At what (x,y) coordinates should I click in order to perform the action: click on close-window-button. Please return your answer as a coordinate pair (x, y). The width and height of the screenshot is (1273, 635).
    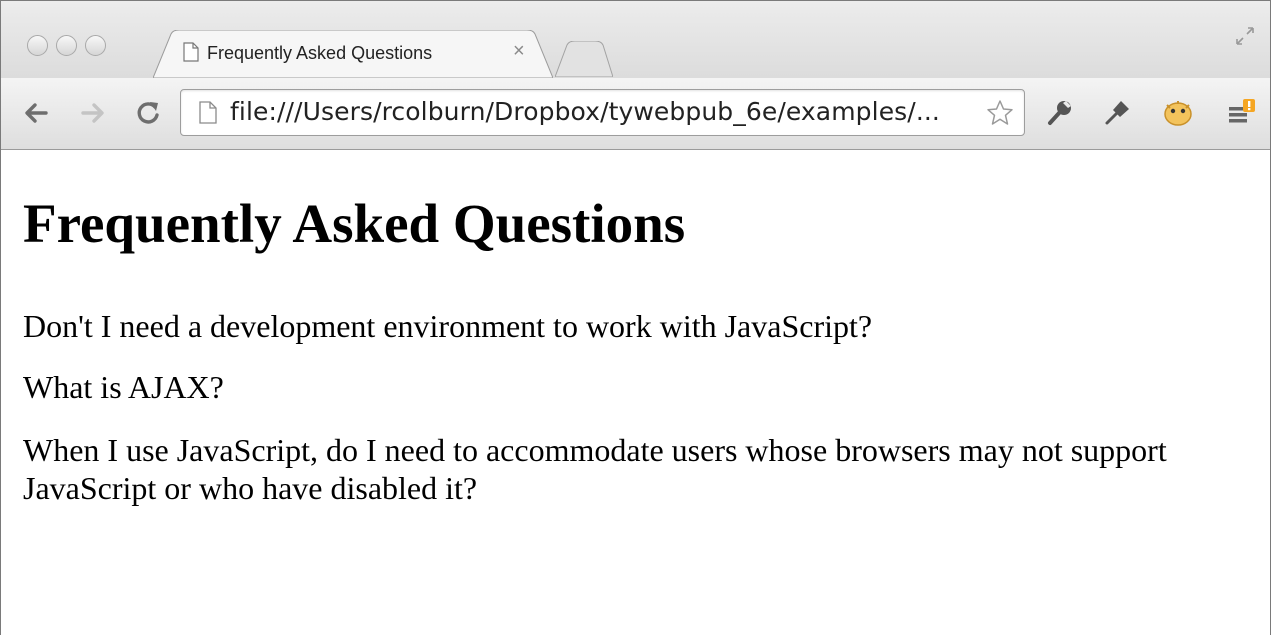
    Looking at the image, I should click on (37, 45).